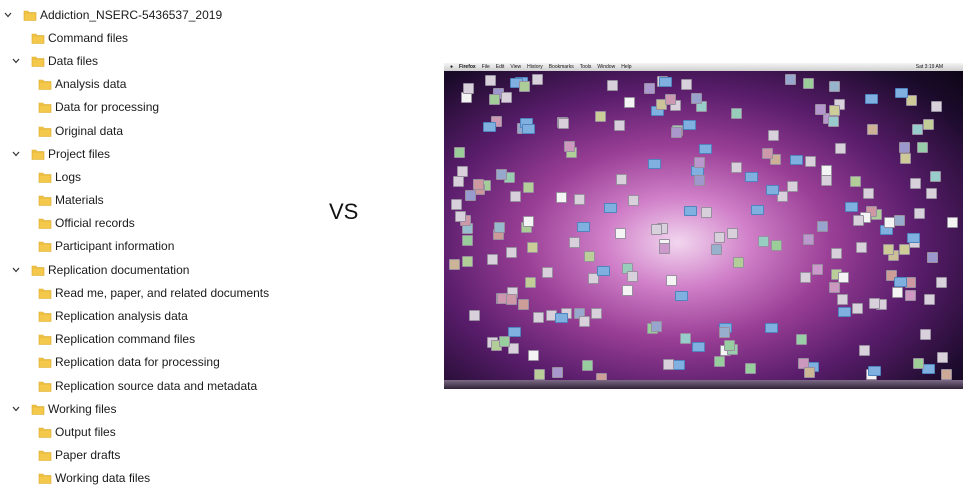 The width and height of the screenshot is (972, 497). What do you see at coordinates (150, 176) in the screenshot?
I see `tree-item: Logs` at bounding box center [150, 176].